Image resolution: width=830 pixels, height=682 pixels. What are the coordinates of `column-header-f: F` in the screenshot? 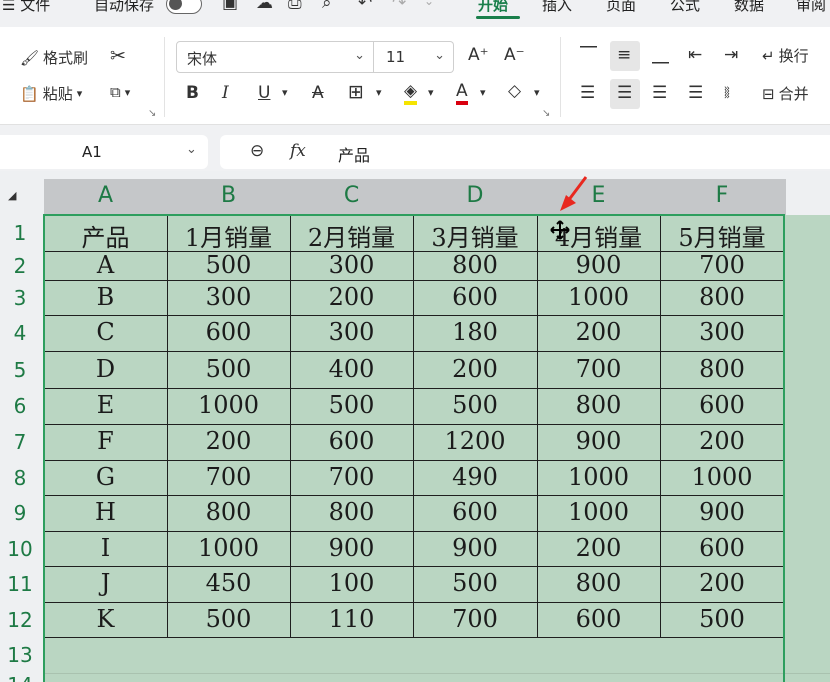 It's located at (722, 197).